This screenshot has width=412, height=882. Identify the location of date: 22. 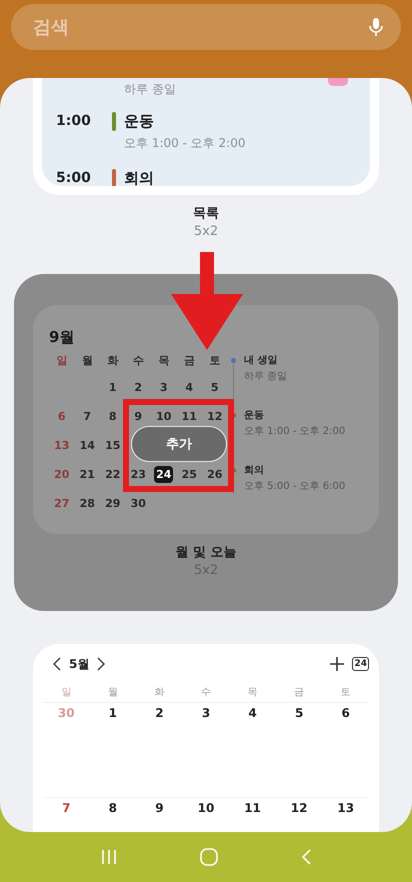
(113, 475).